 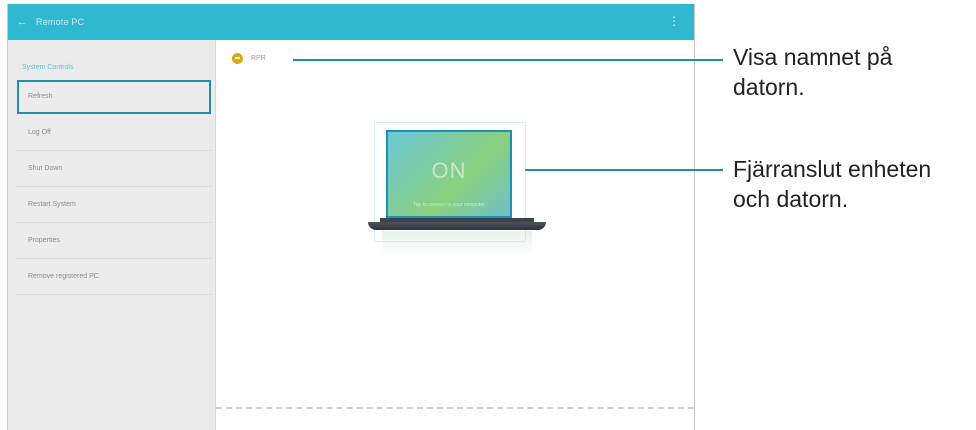 I want to click on callout-connect-text: Fjärranslut enheten och datorn., so click(x=832, y=184).